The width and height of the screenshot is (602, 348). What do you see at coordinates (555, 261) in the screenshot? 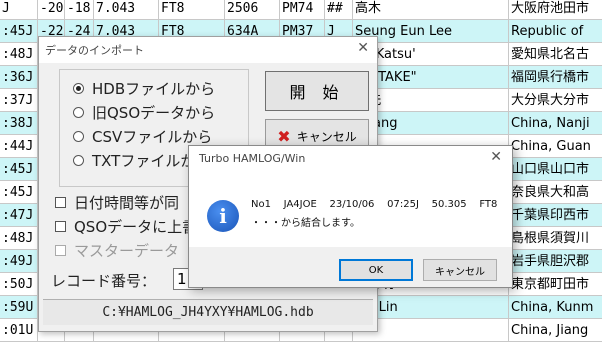
I see `log-cell-qth: 岩手県胆沢郡` at bounding box center [555, 261].